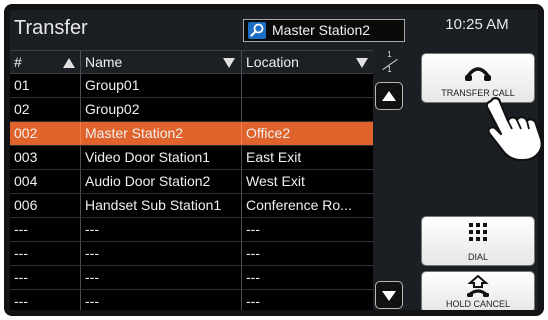 Image resolution: width=548 pixels, height=320 pixels. Describe the element at coordinates (112, 85) in the screenshot. I see `row-name: Group01` at that location.